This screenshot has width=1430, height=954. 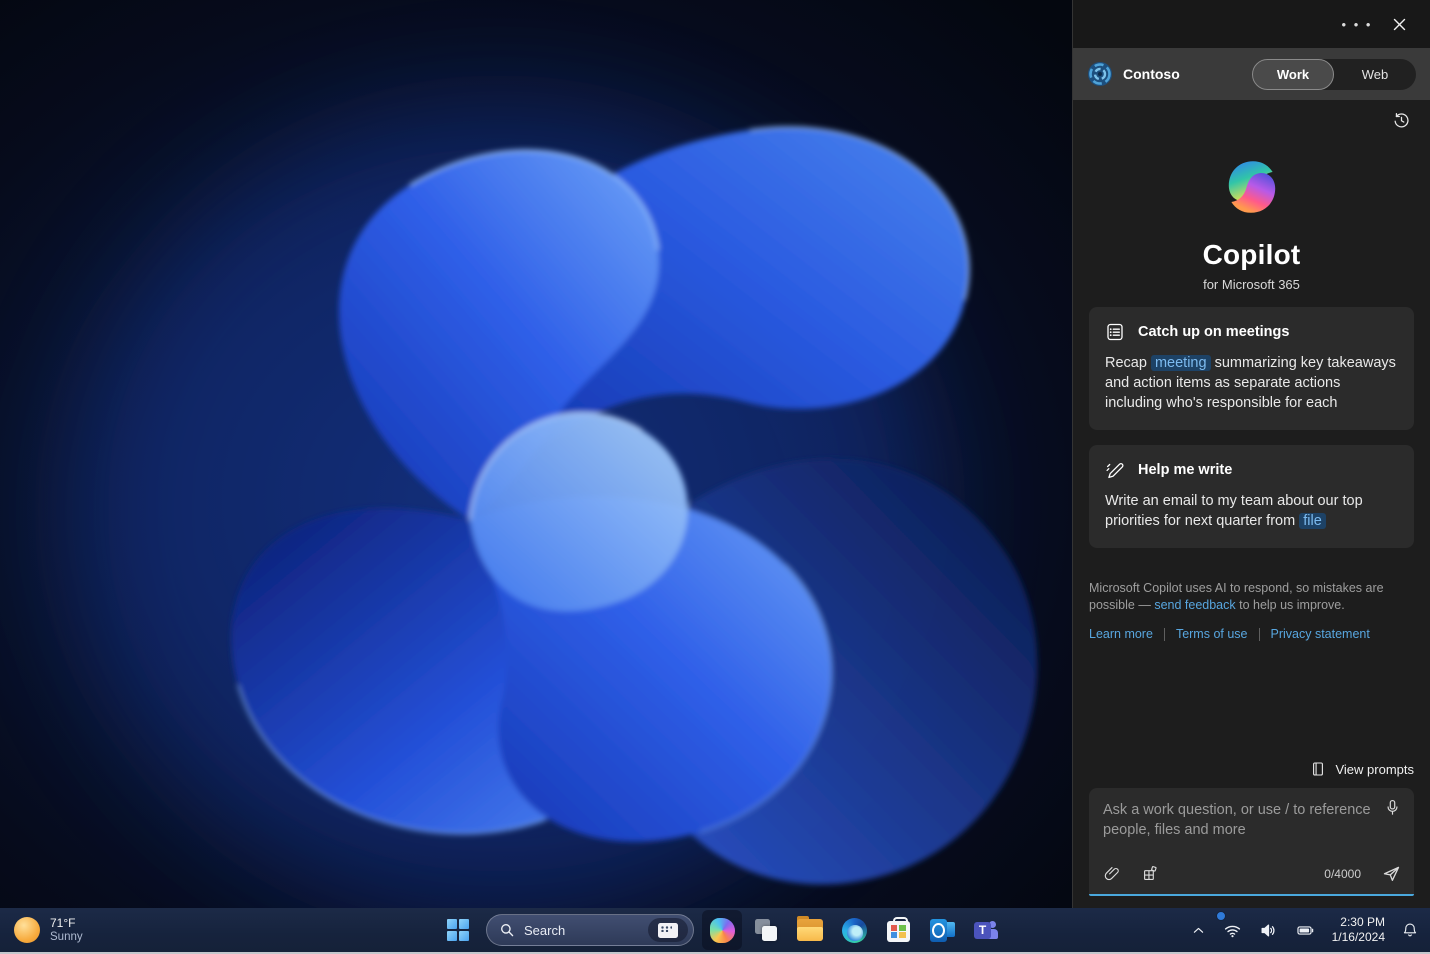 What do you see at coordinates (1115, 471) in the screenshot?
I see `pencil-icon` at bounding box center [1115, 471].